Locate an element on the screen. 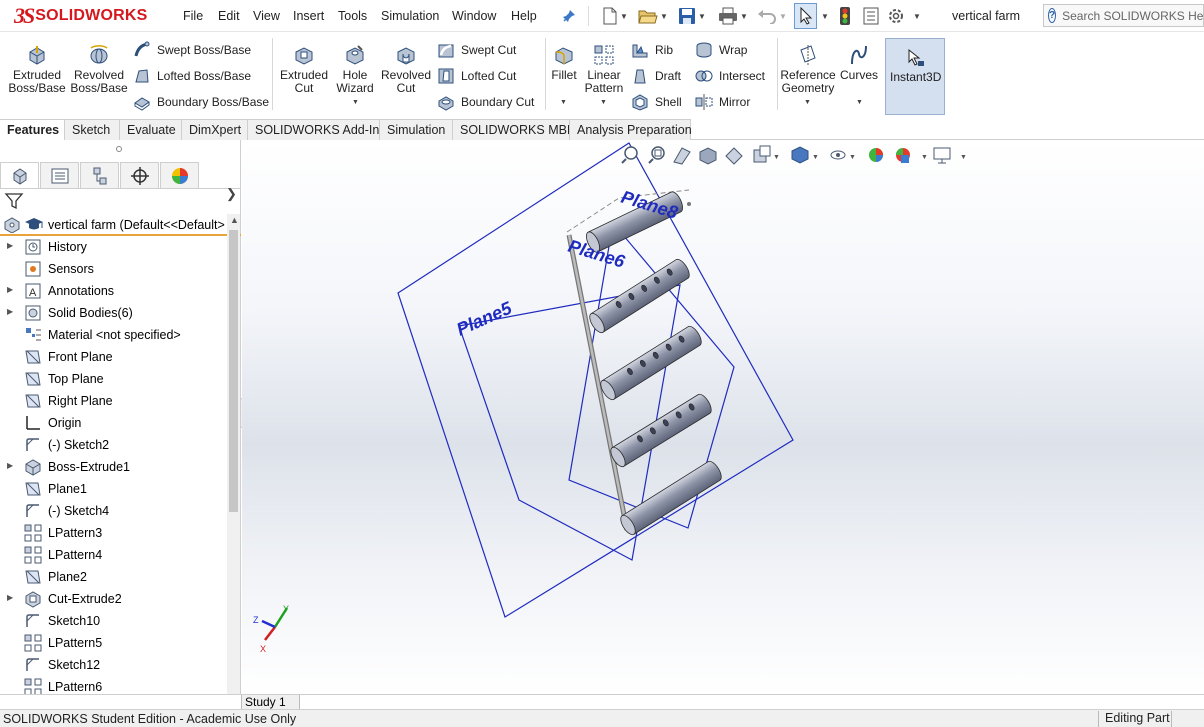 This screenshot has width=1204, height=727. tree-item-sketch12: Sketch12 is located at coordinates (113, 665).